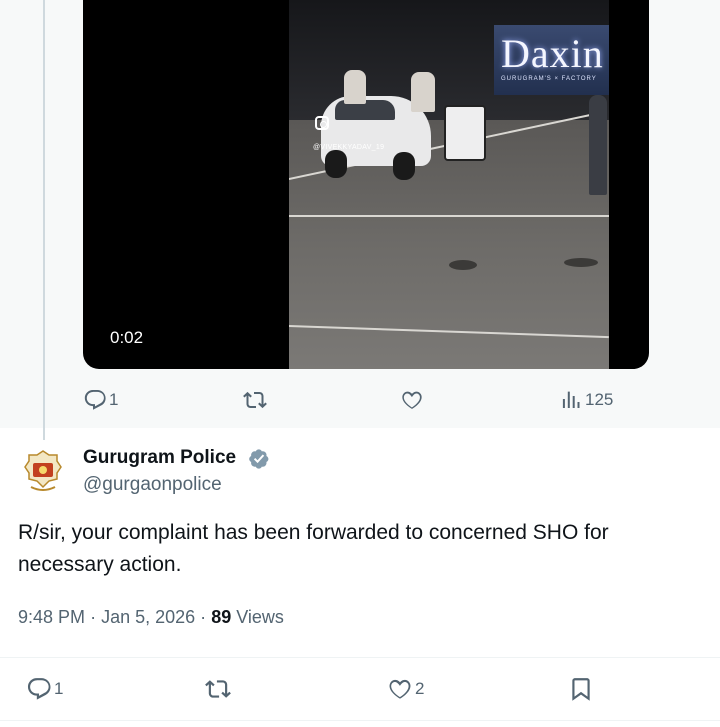 Image resolution: width=720 pixels, height=727 pixels. I want to click on like-button, so click(413, 400).